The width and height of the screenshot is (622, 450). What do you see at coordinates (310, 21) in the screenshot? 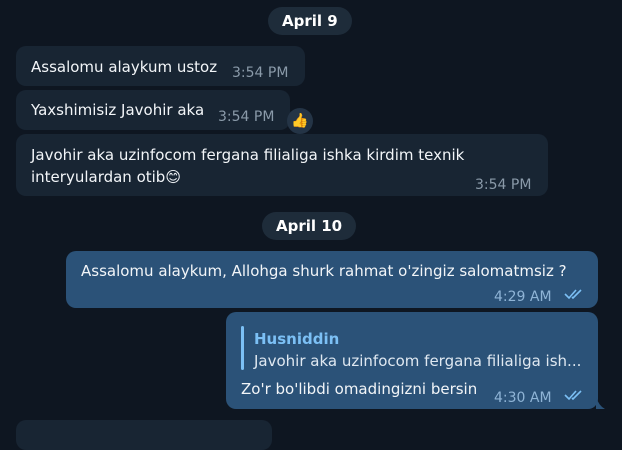
I see `date-separator: April 9` at bounding box center [310, 21].